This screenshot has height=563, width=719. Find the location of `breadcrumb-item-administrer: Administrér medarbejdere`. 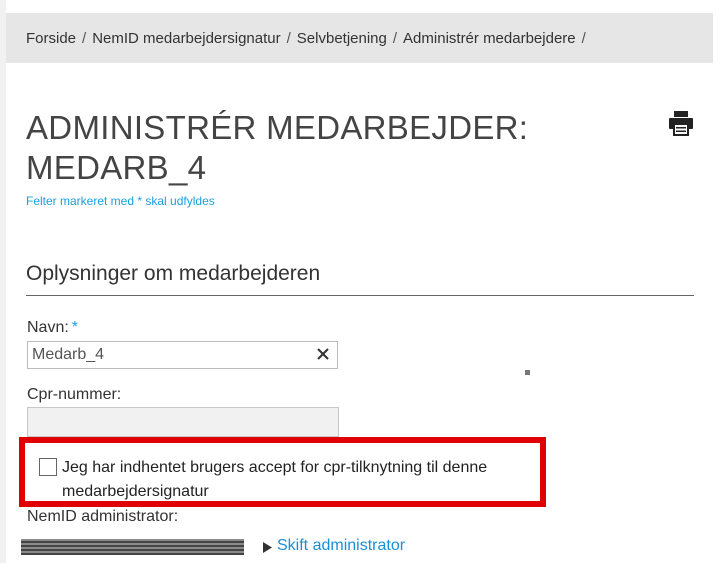

breadcrumb-item-administrer: Administrér medarbejdere is located at coordinates (489, 38).